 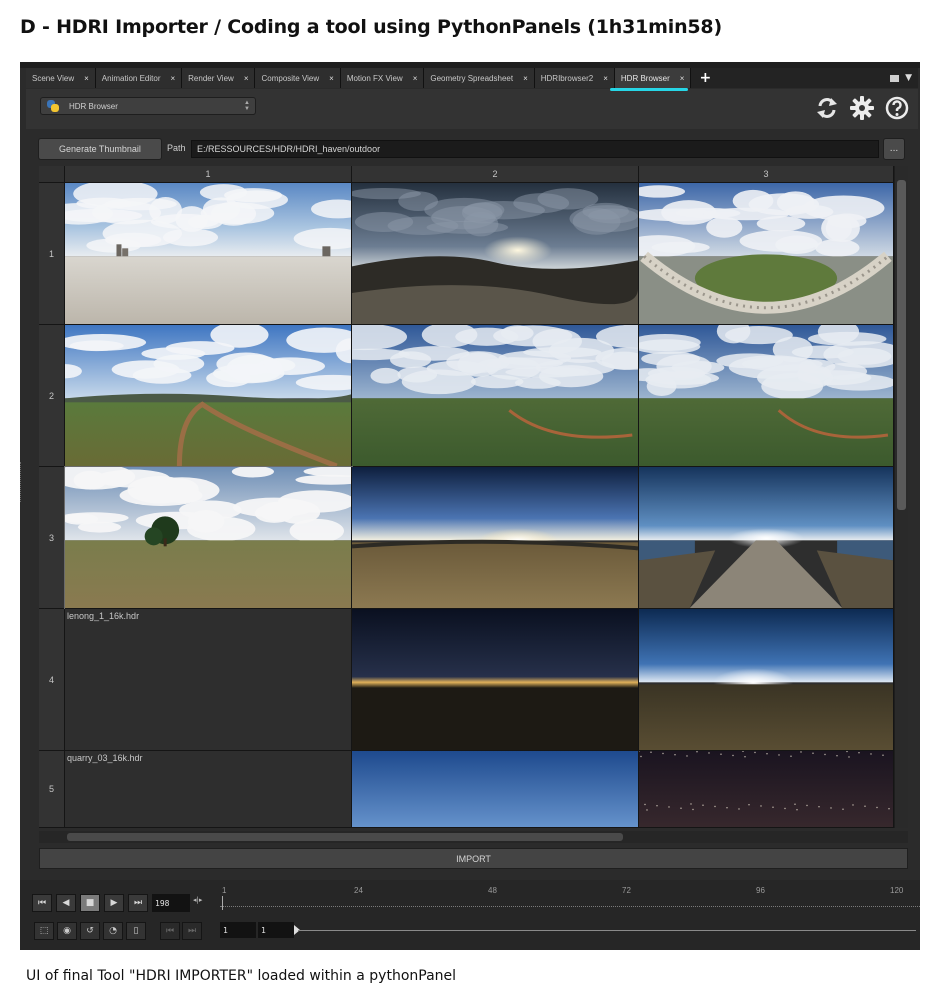 What do you see at coordinates (42, 903) in the screenshot?
I see `skip-start-icon: ⏮` at bounding box center [42, 903].